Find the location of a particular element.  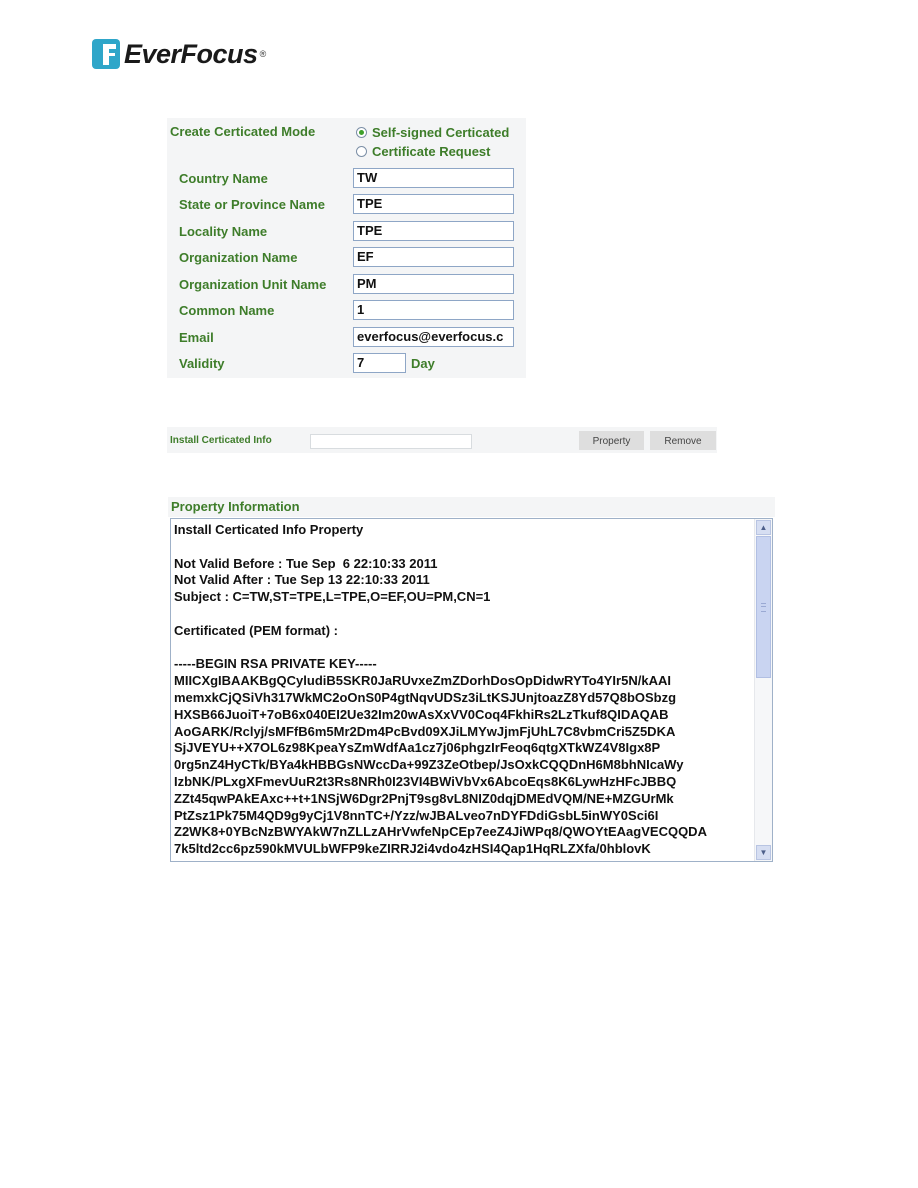

scrollbar-grip-icon is located at coordinates (763, 607).